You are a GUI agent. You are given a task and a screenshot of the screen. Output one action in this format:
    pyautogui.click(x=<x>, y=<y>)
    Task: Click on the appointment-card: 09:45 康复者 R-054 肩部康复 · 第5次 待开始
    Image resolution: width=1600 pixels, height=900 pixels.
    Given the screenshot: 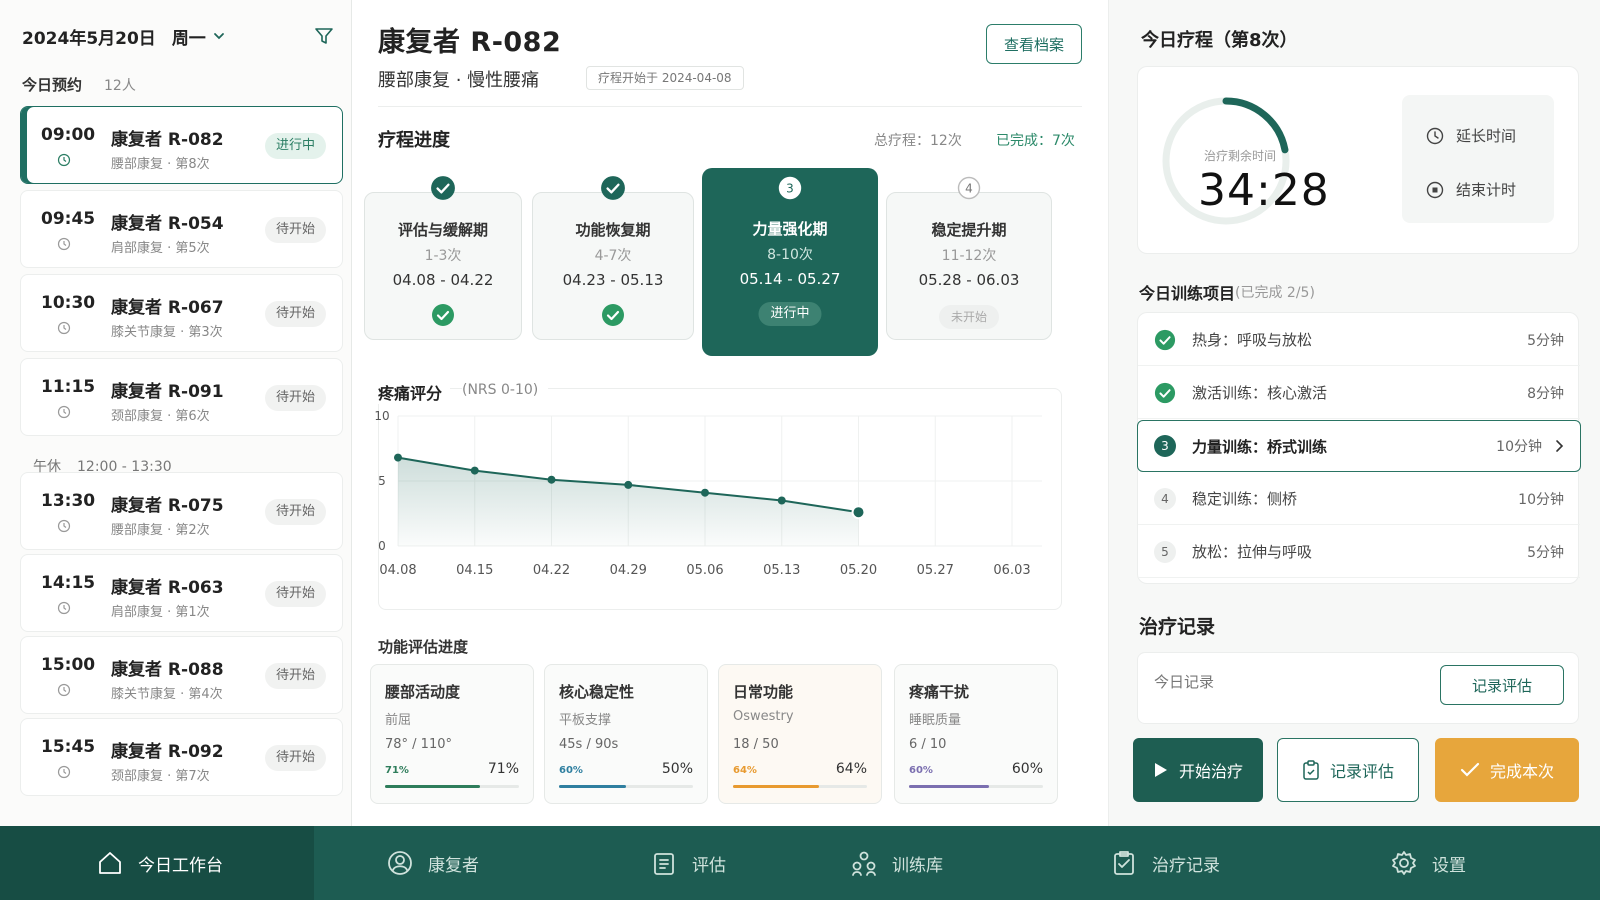 What is the action you would take?
    pyautogui.click(x=181, y=229)
    